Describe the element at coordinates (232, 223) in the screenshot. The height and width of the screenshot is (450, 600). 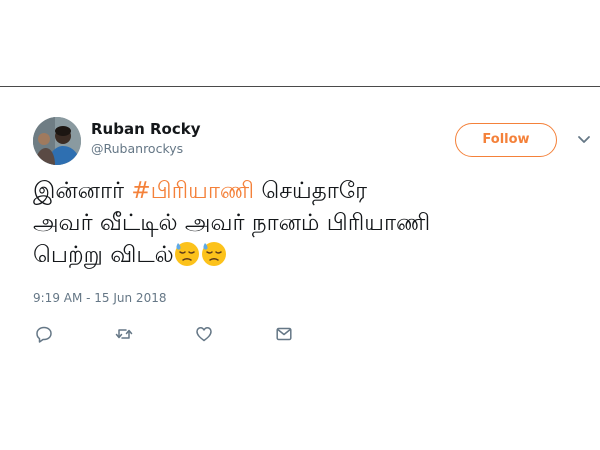
I see `tweet-text-line-2: அவர் வீட்டில் அவர் நானம் பிரியாணி` at that location.